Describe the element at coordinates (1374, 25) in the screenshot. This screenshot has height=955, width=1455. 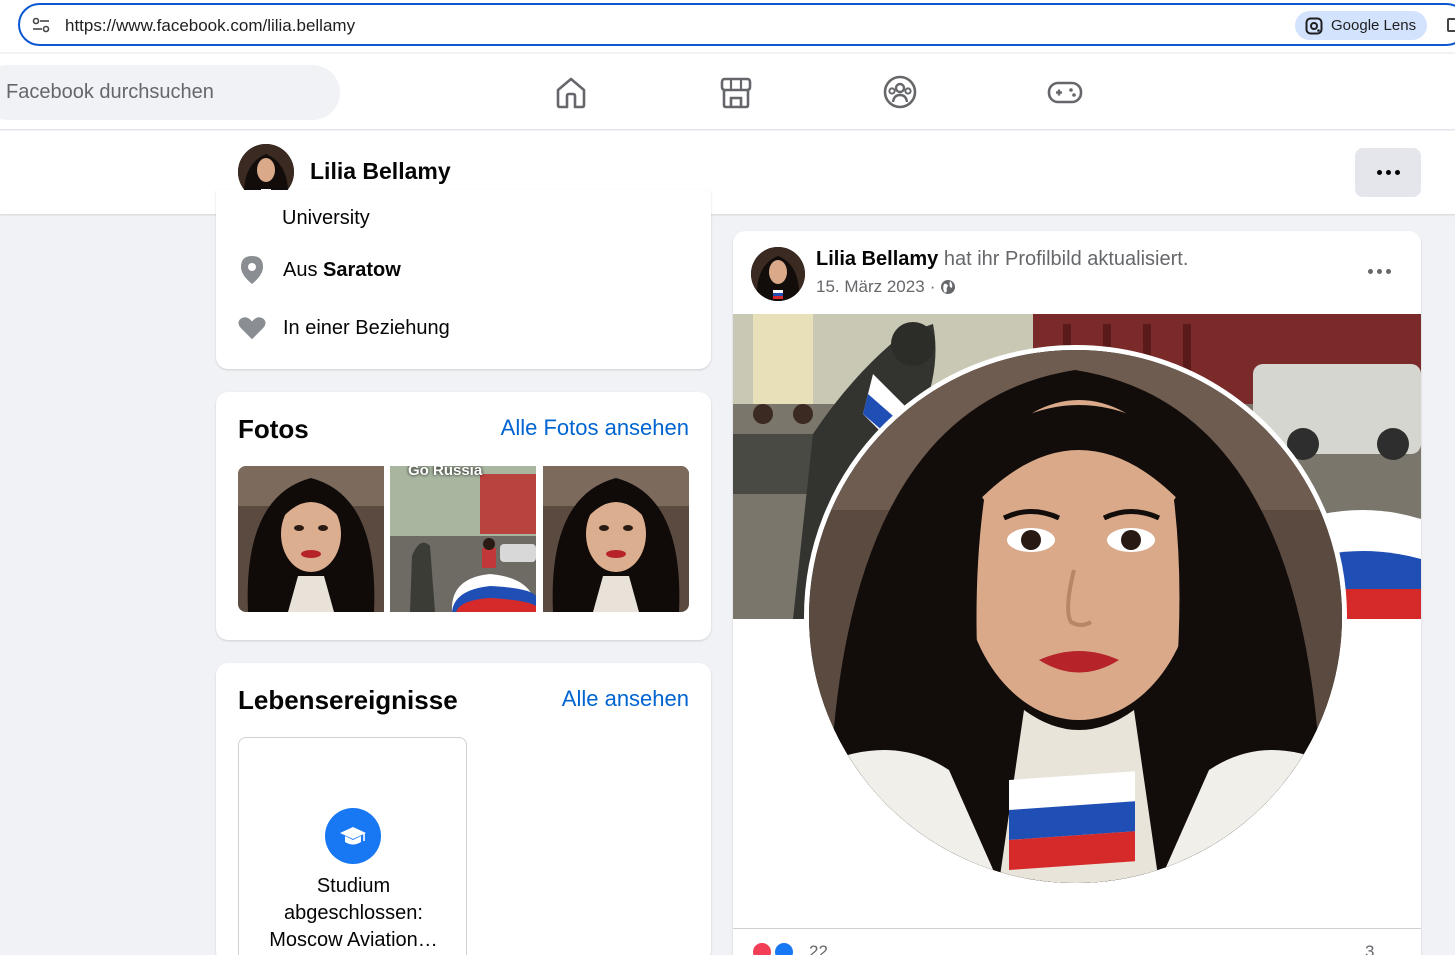
I see `google-lens-label: Google Lens` at that location.